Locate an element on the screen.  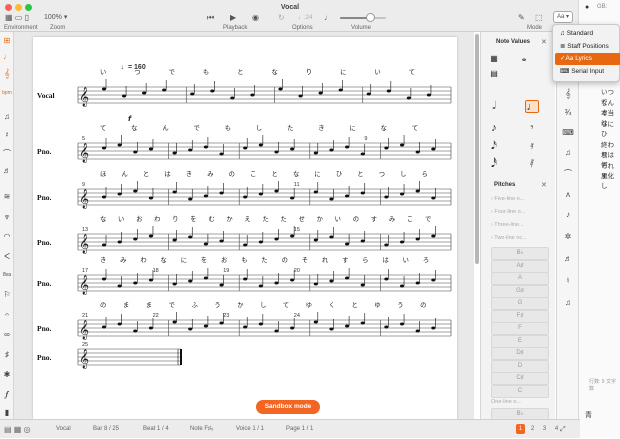
cursor-tool-icon: ⊞ is located at coordinates (7, 40).